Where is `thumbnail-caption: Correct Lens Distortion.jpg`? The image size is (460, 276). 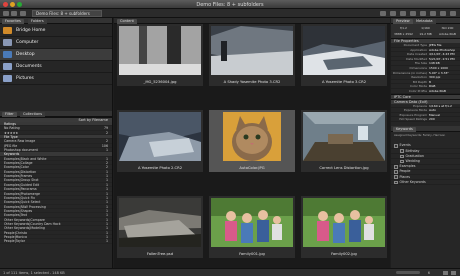
thumbnail-caption: Correct Lens Distortion.jpg is located at coordinates (344, 168).